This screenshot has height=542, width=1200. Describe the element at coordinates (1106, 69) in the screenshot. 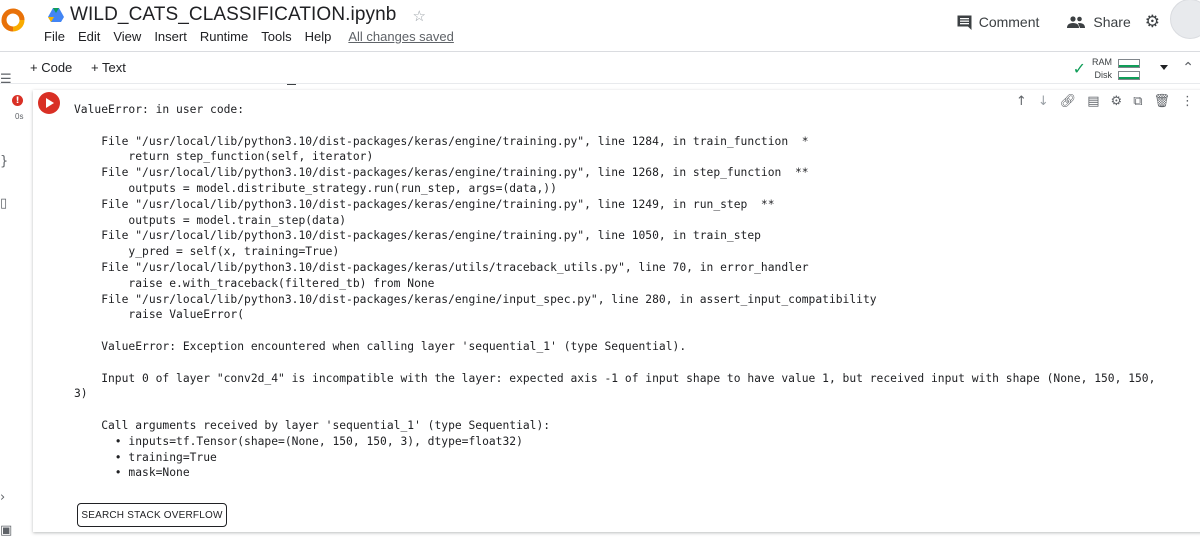

I see `resource-monitor: ✓ RAM Disk` at that location.